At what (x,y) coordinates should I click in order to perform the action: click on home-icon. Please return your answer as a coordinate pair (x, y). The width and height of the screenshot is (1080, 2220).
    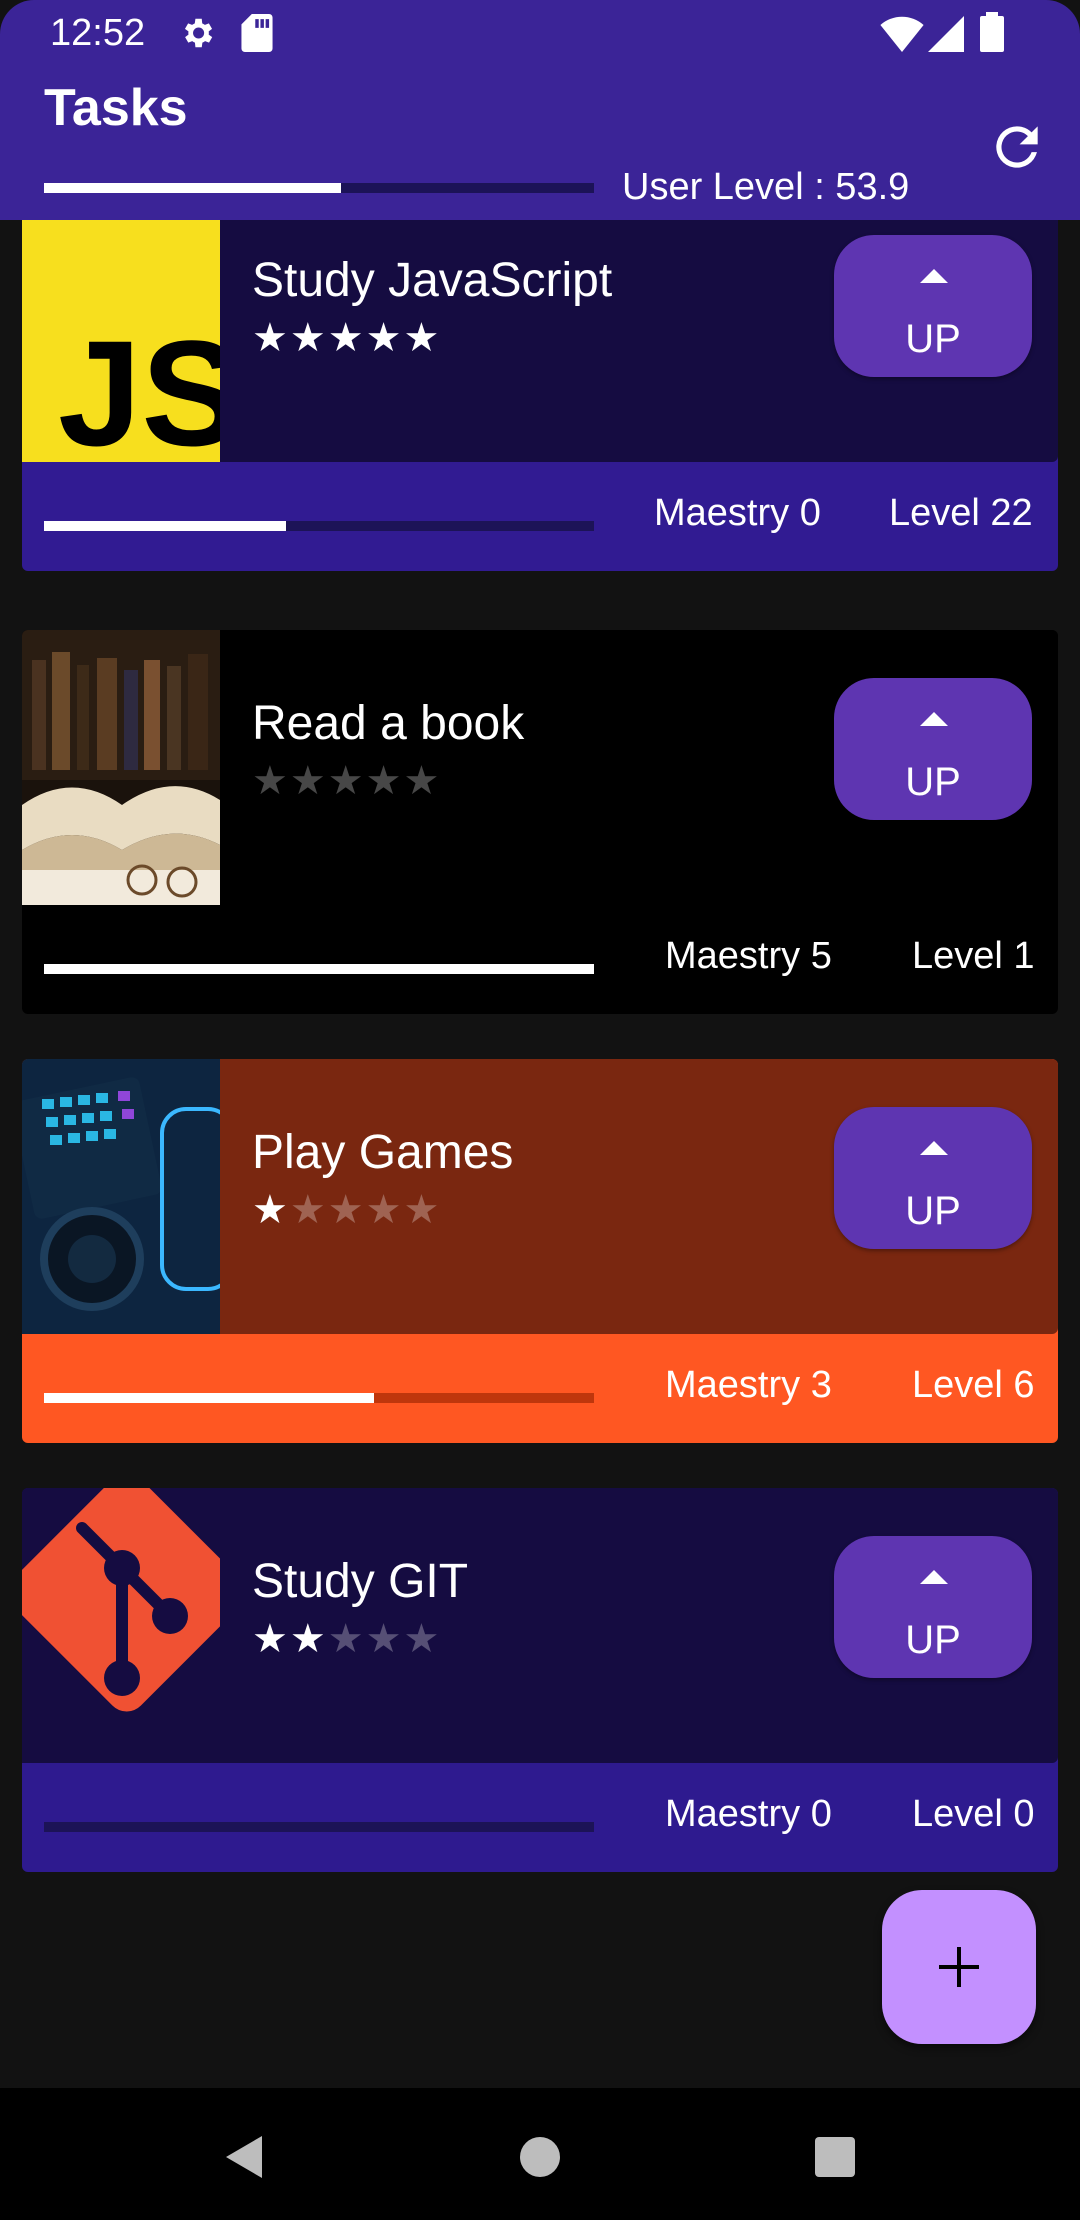
    Looking at the image, I should click on (540, 2157).